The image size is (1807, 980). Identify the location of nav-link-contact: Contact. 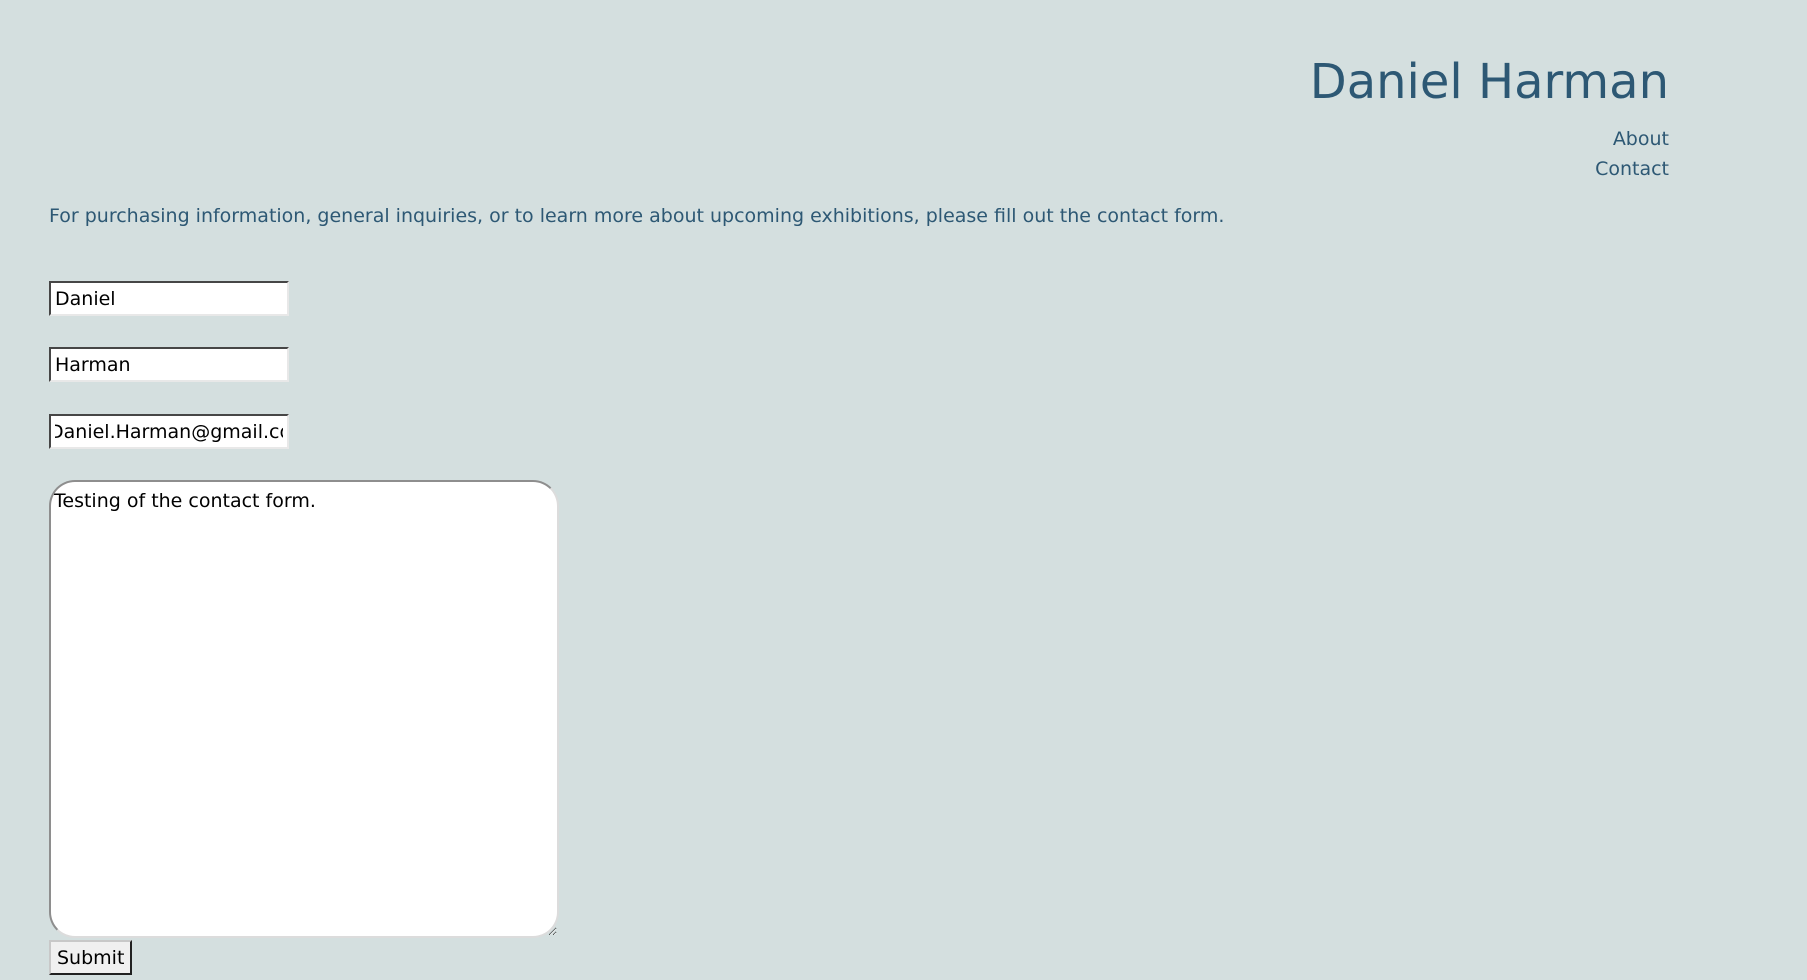
(1632, 169).